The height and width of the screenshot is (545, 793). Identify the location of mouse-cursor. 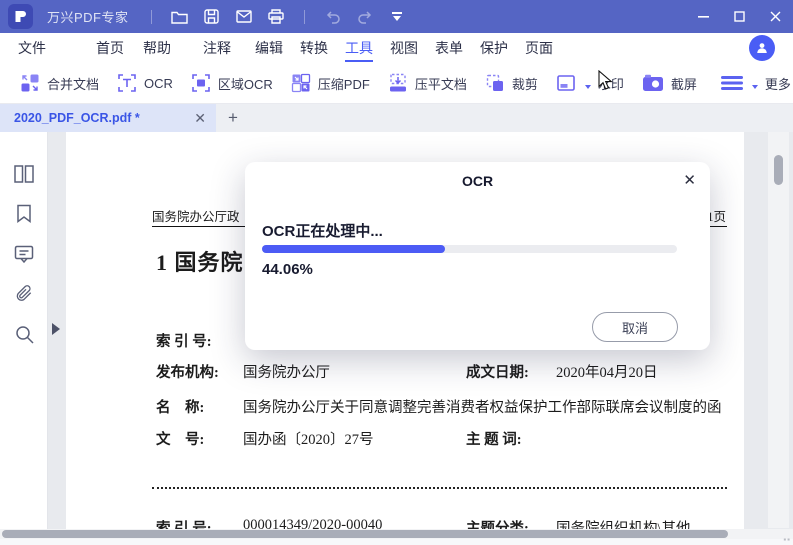
(605, 80).